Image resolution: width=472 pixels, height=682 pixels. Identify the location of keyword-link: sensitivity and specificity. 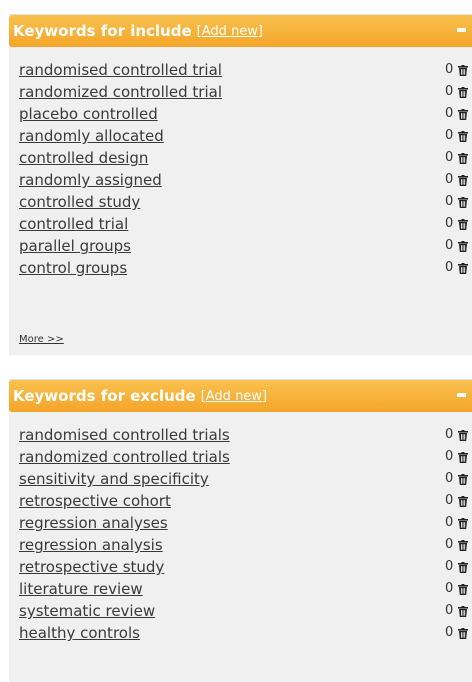
(114, 479).